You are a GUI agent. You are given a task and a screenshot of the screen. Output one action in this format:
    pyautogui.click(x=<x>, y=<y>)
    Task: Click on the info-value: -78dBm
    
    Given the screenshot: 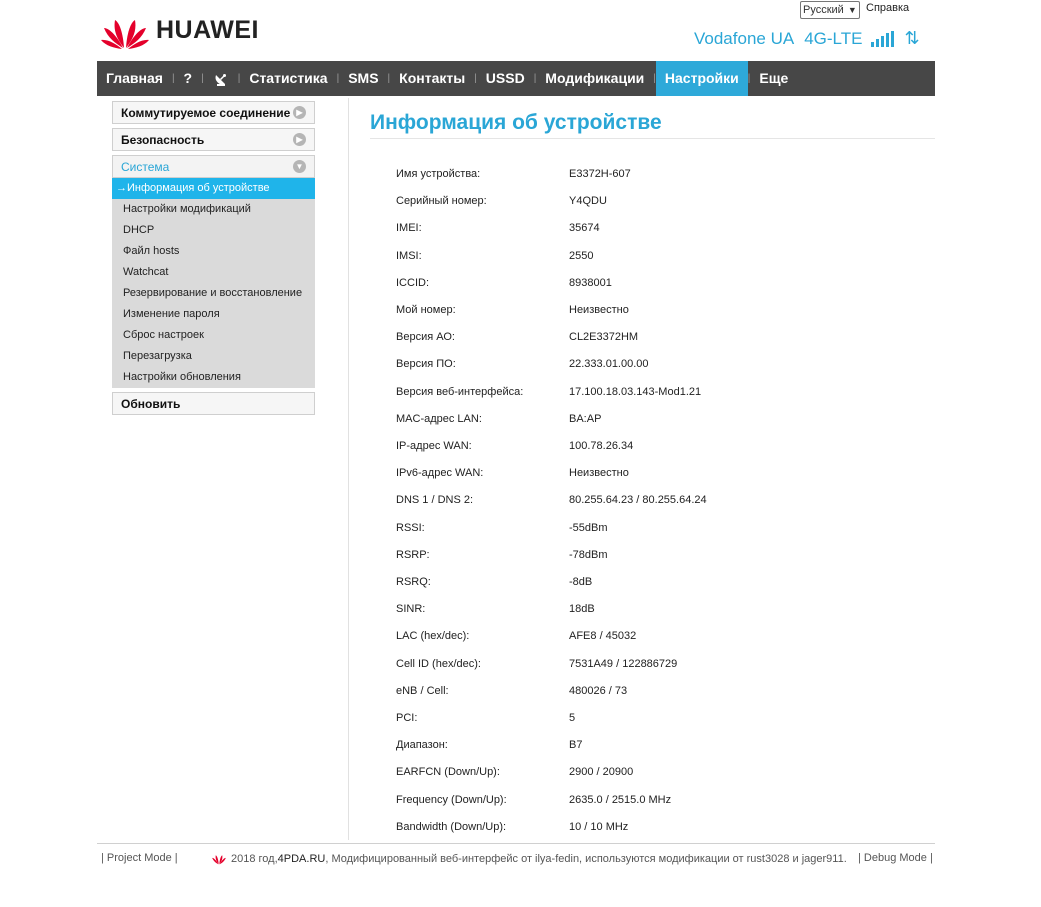 What is the action you would take?
    pyautogui.click(x=588, y=554)
    